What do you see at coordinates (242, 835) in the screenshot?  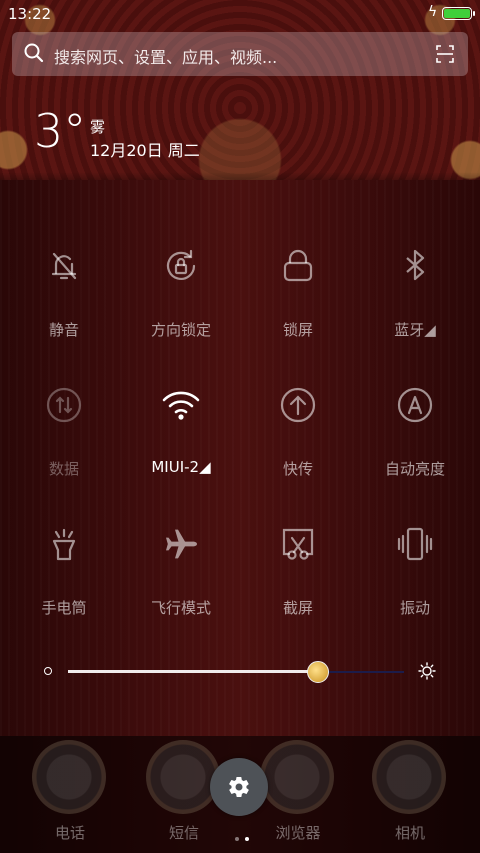 I see `page-indicator` at bounding box center [242, 835].